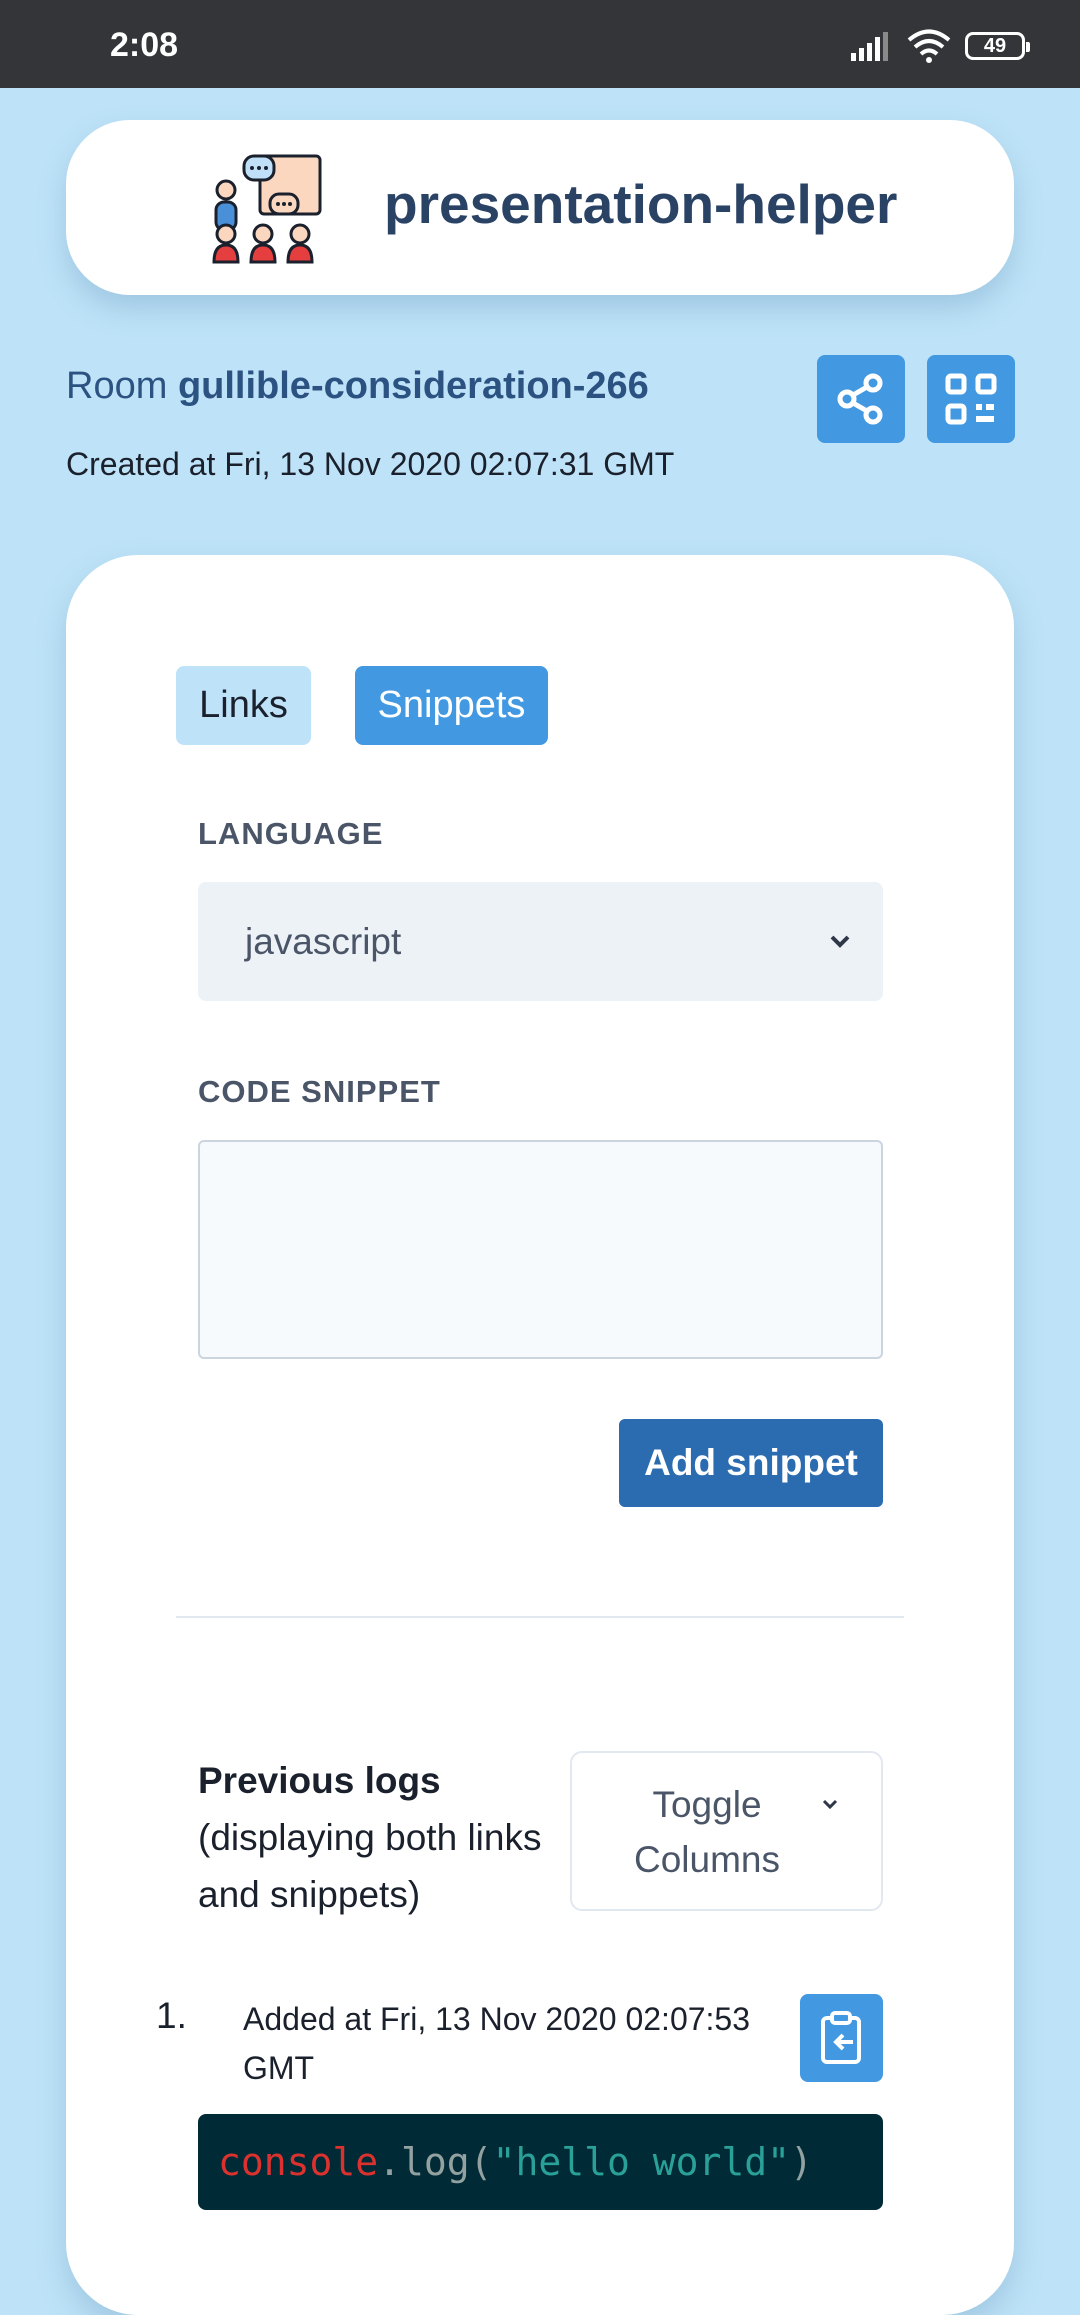 This screenshot has height=2315, width=1080. I want to click on share-icon, so click(860, 399).